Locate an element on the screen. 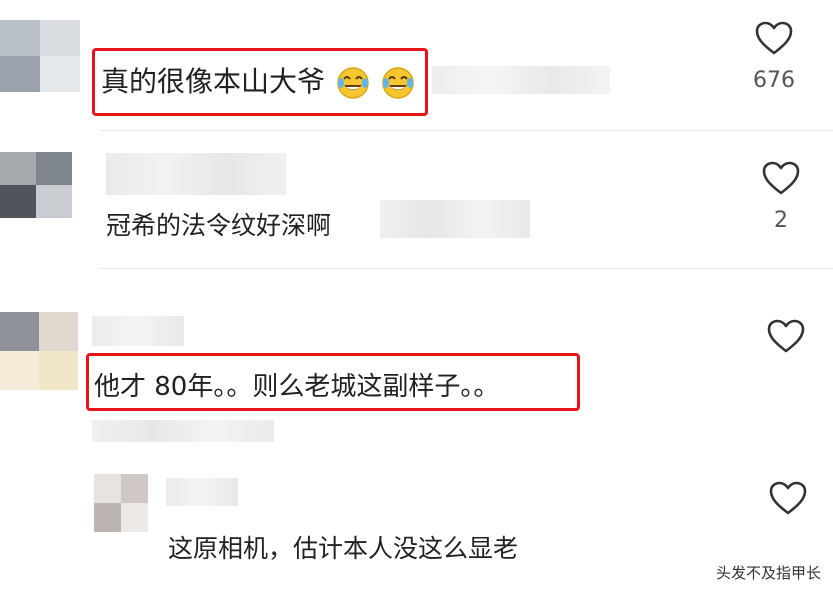 Image resolution: width=833 pixels, height=593 pixels. comment-text: 冠希的法令纹好深啊 is located at coordinates (219, 225).